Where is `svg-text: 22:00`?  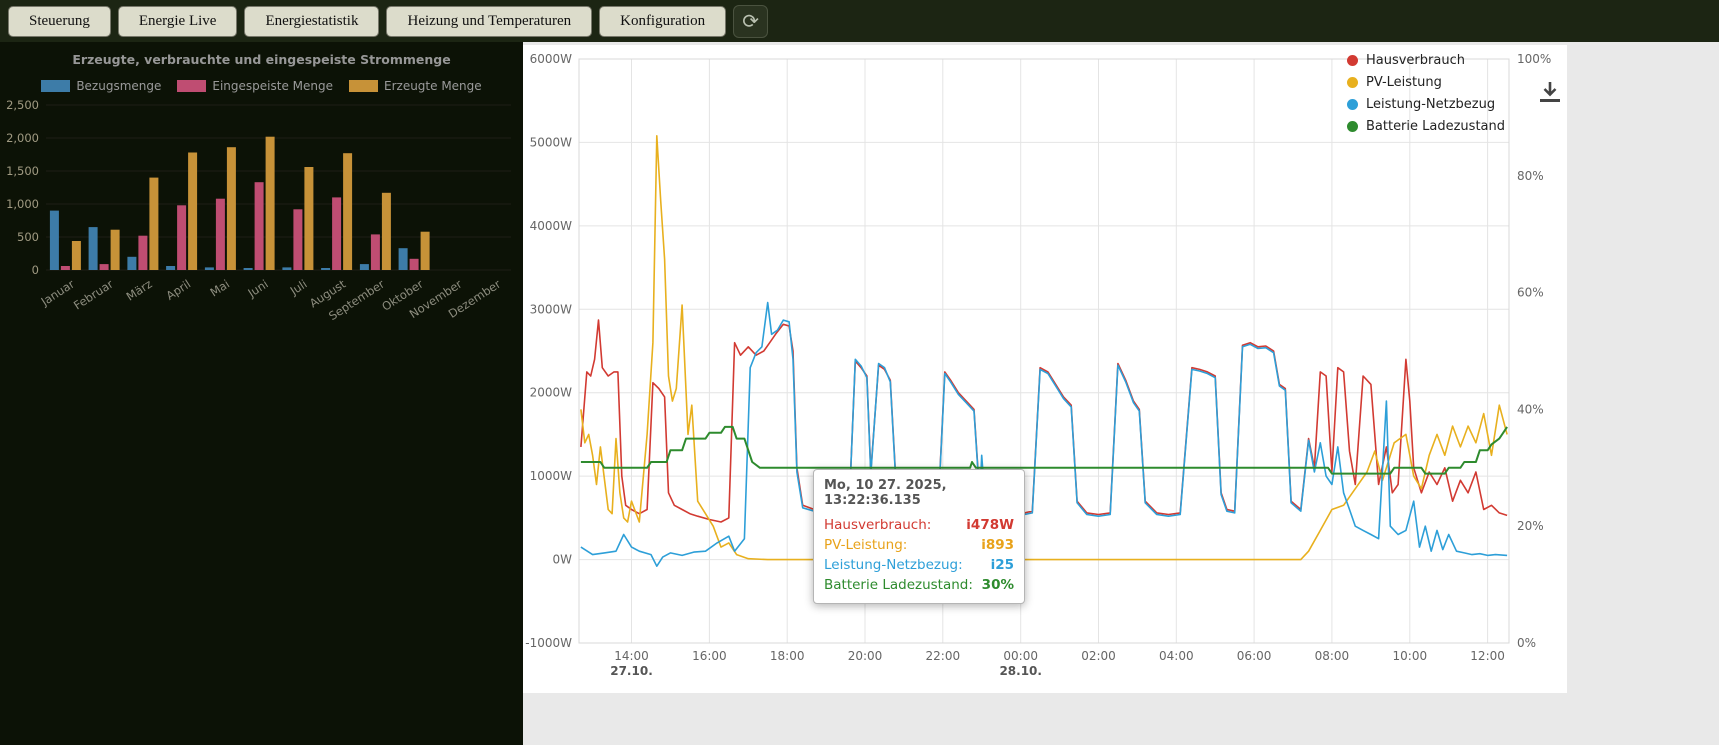 svg-text: 22:00 is located at coordinates (943, 656).